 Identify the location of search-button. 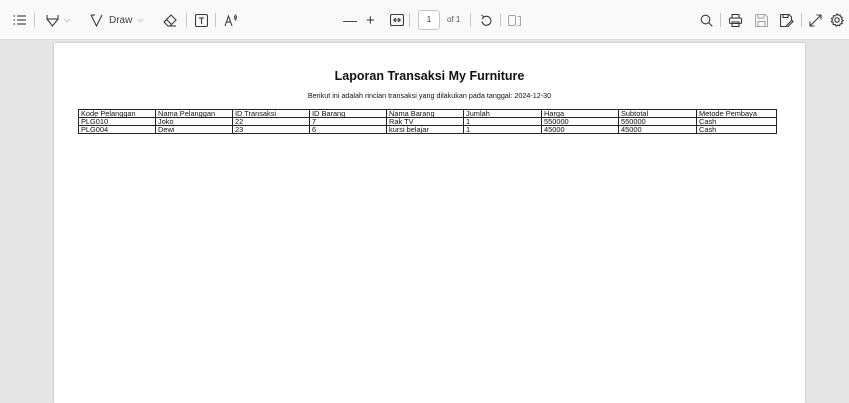
(706, 20).